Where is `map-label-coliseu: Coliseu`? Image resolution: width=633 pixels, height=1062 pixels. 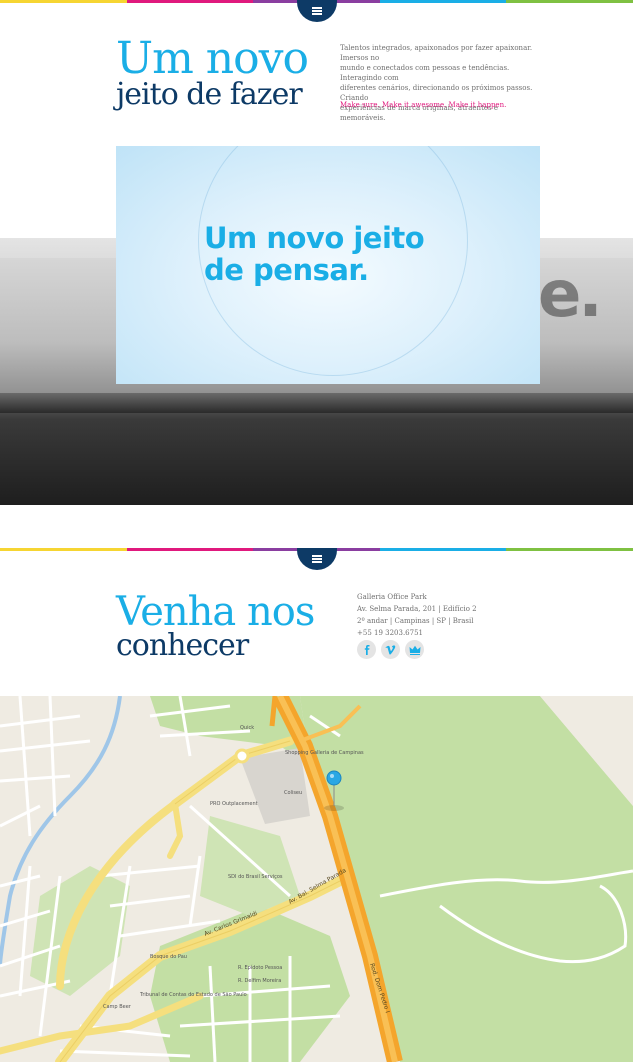 map-label-coliseu: Coliseu is located at coordinates (293, 793).